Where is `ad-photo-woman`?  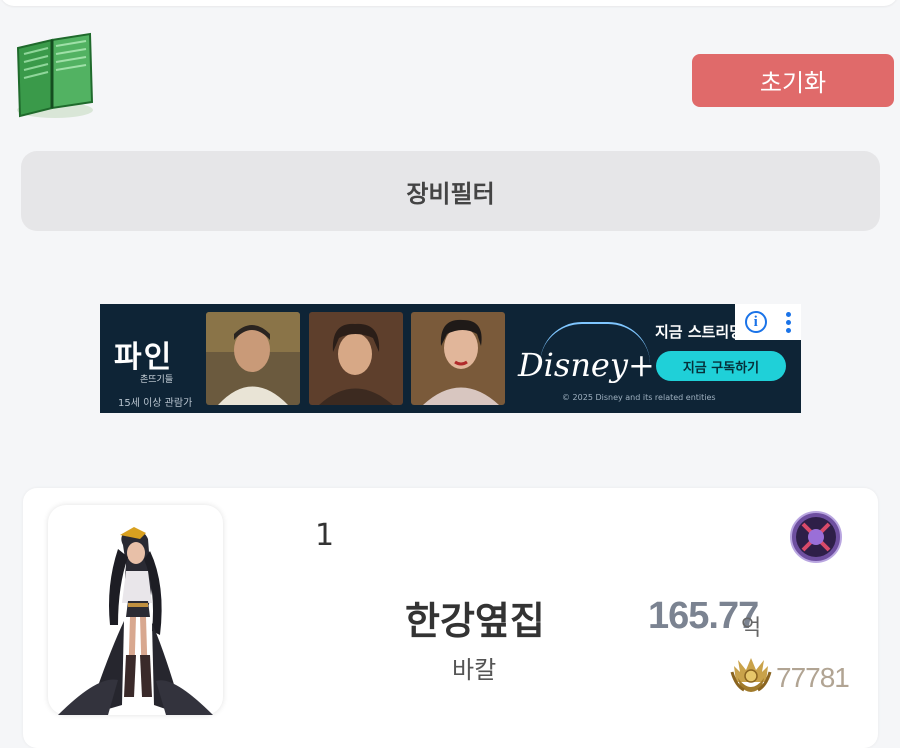 ad-photo-woman is located at coordinates (458, 358).